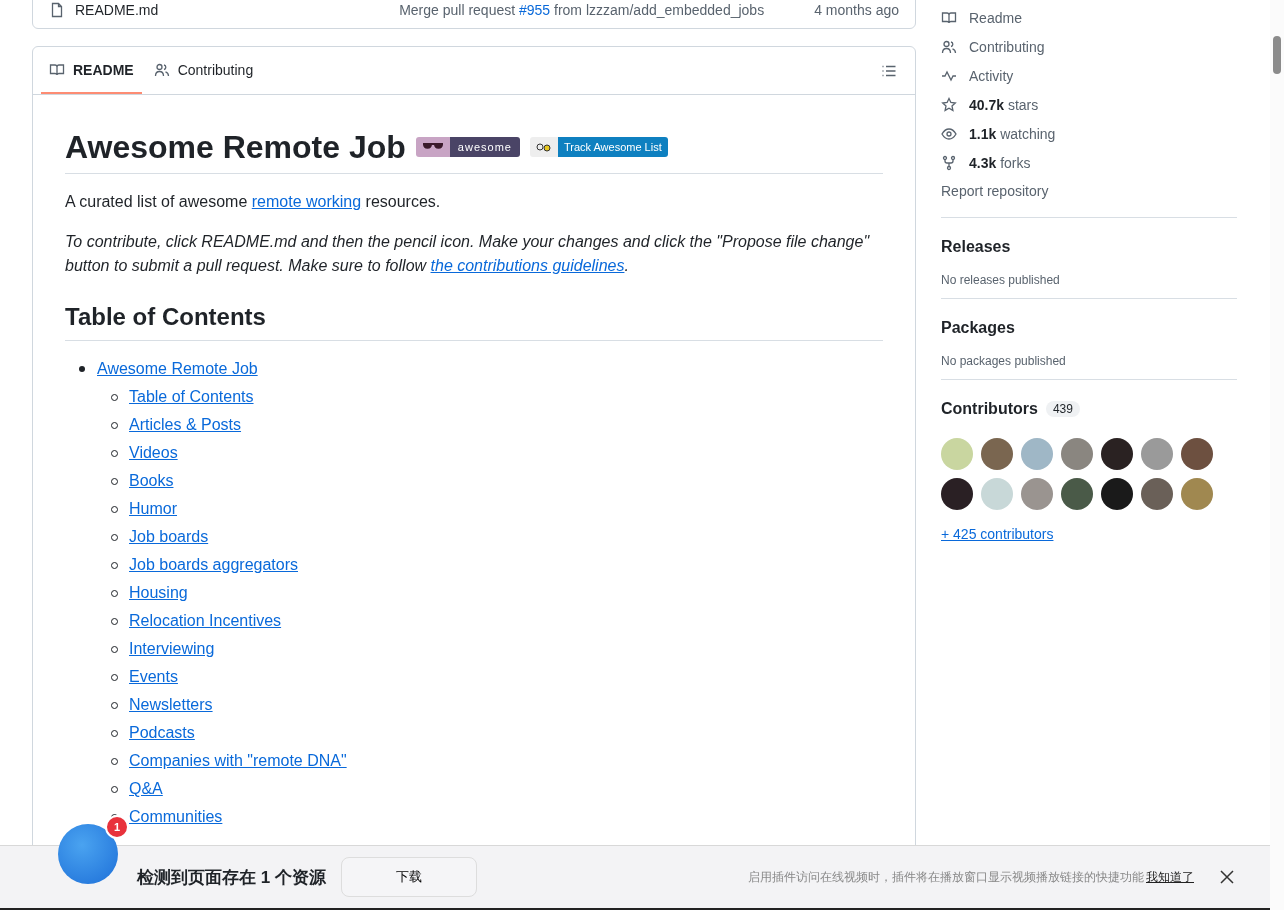 The height and width of the screenshot is (910, 1284). What do you see at coordinates (146, 788) in the screenshot?
I see `toc-link: Q&A` at bounding box center [146, 788].